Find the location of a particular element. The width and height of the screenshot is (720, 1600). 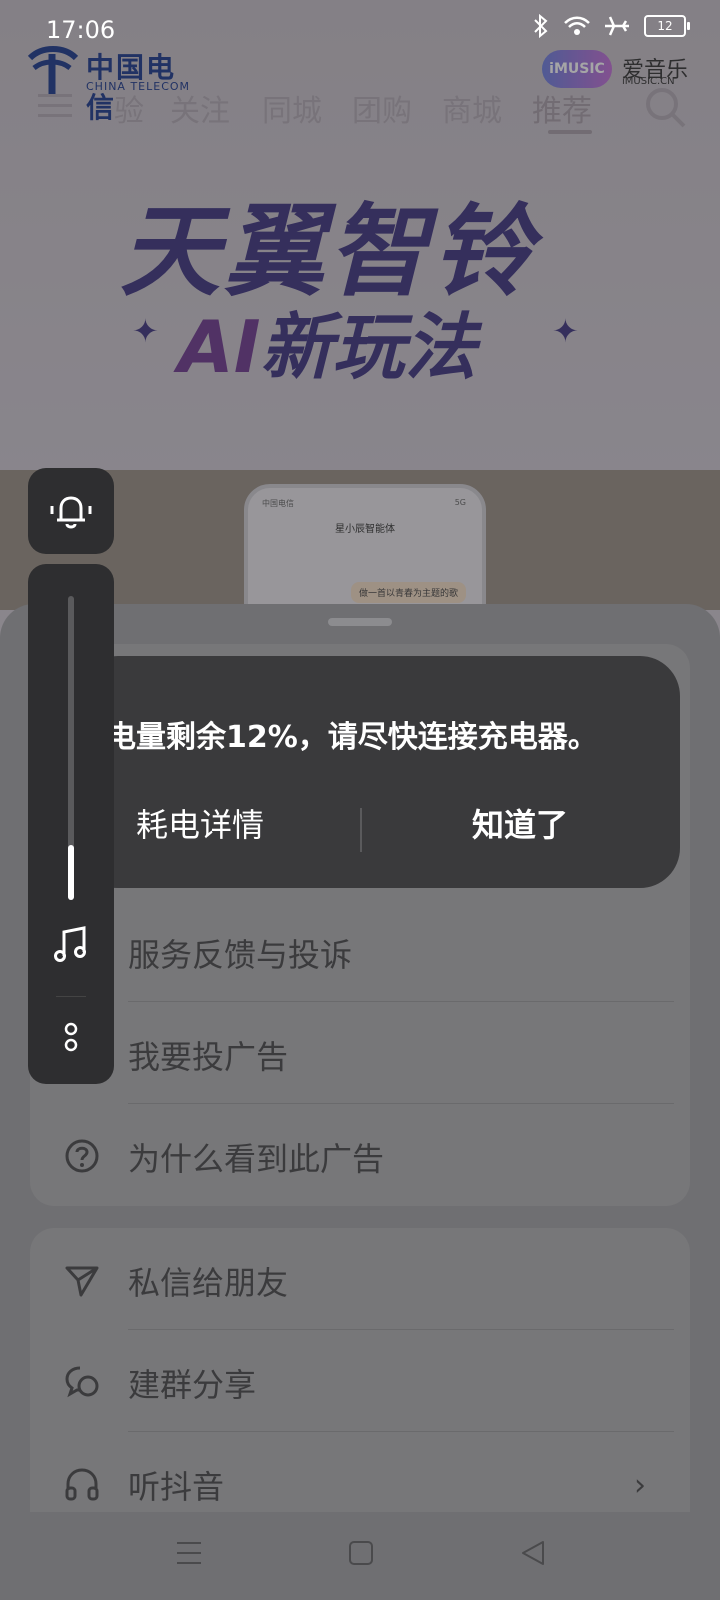

menu-item-private-message: 私信给朋友 is located at coordinates (360, 1279).